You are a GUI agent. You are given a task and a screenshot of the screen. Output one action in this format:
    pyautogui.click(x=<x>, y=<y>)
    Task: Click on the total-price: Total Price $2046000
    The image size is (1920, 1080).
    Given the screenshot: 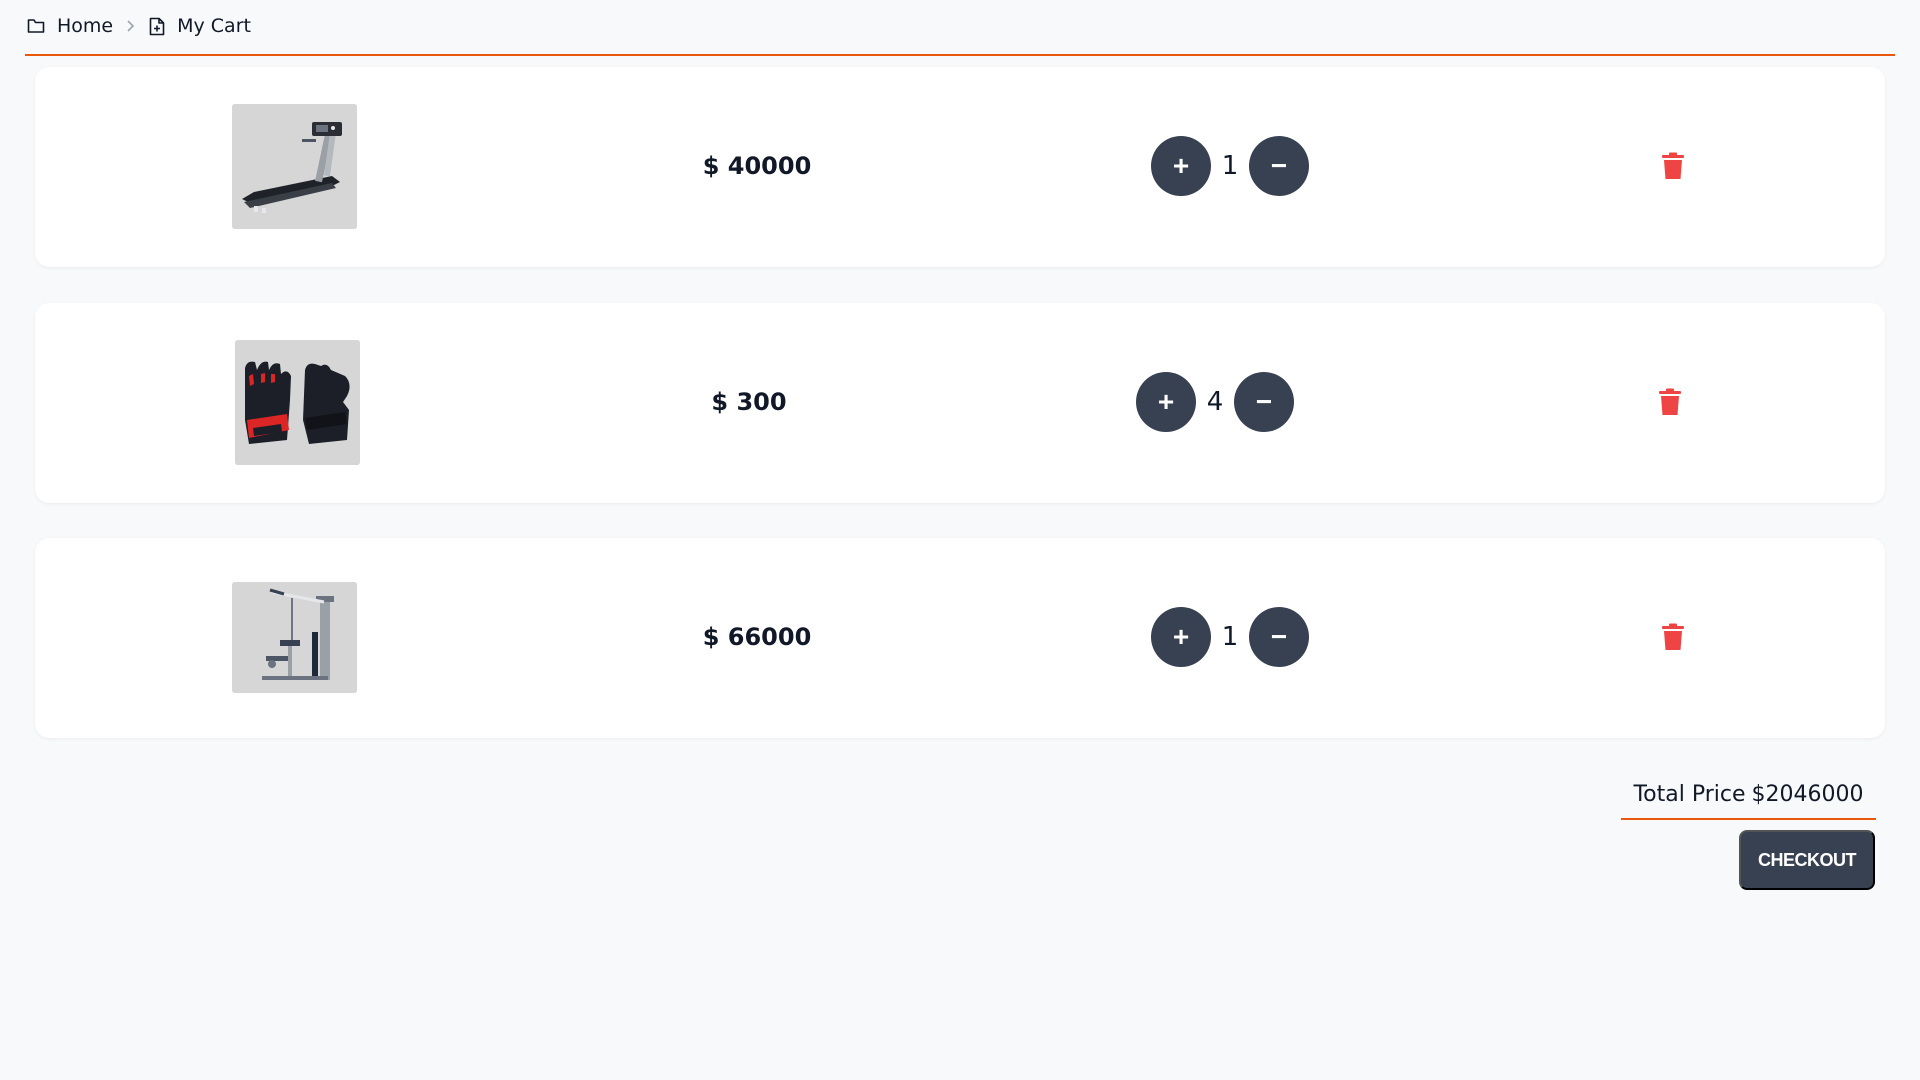 What is the action you would take?
    pyautogui.click(x=1748, y=795)
    